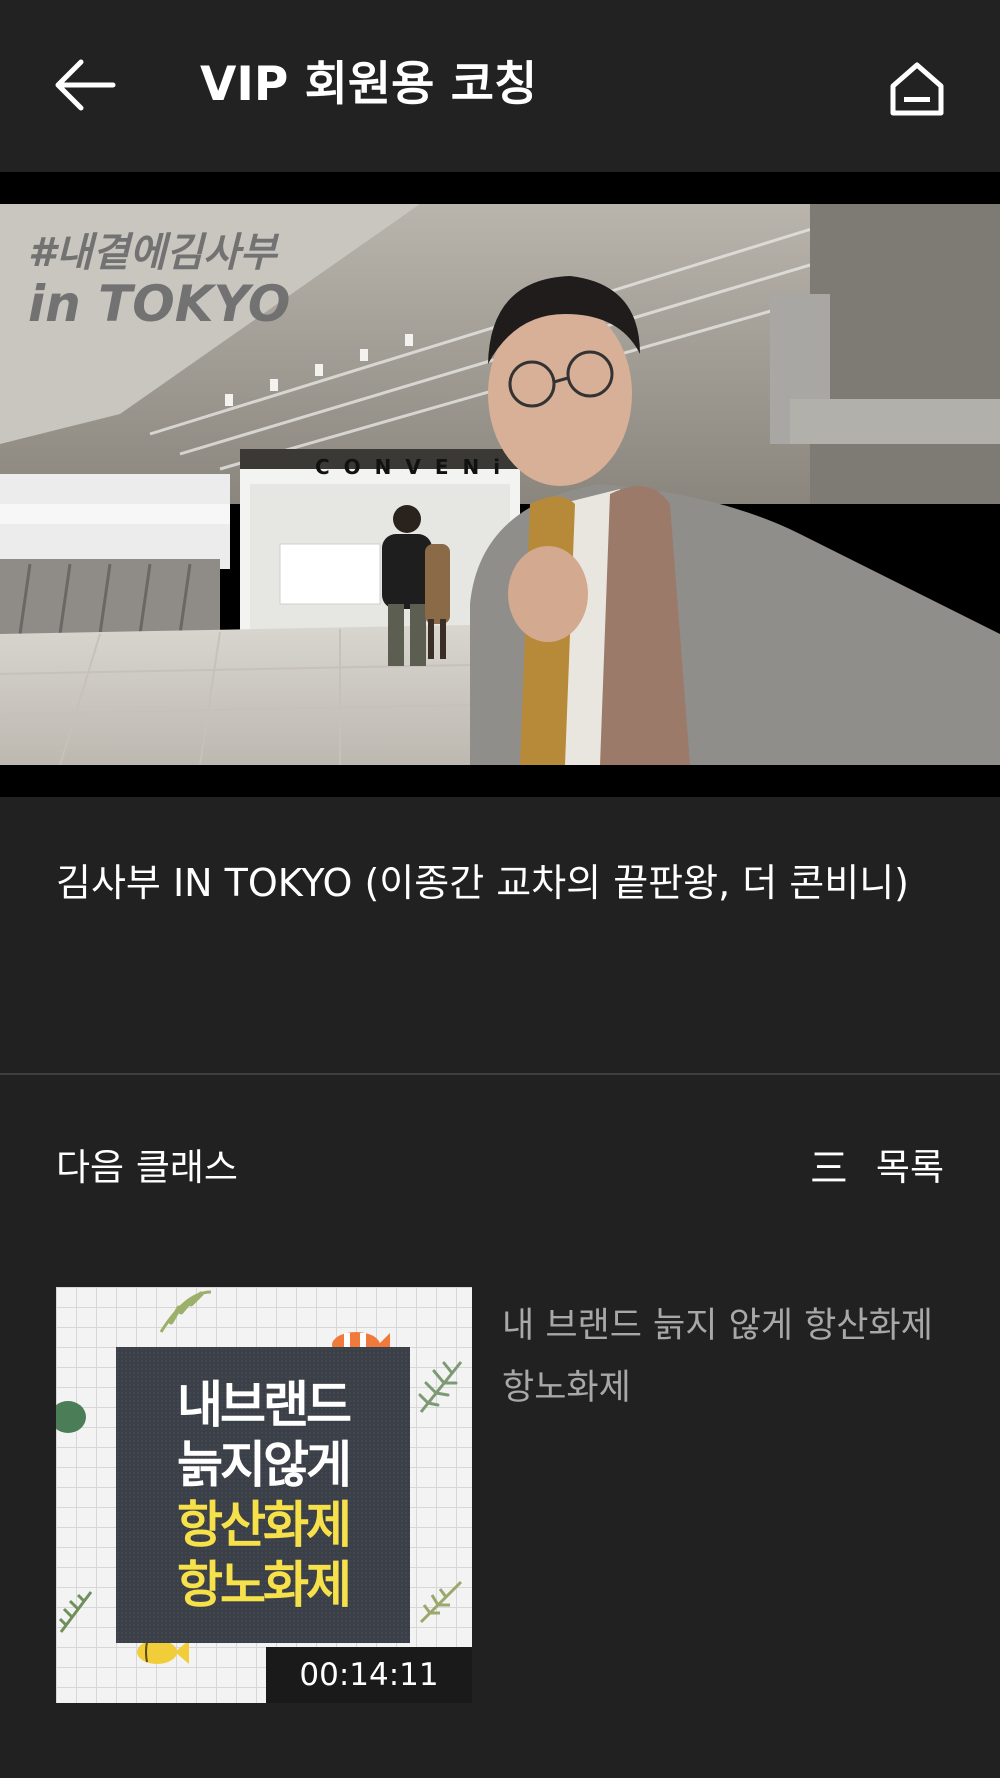 The width and height of the screenshot is (1000, 1778). What do you see at coordinates (369, 1675) in the screenshot?
I see `duration-badge: 00:14:11` at bounding box center [369, 1675].